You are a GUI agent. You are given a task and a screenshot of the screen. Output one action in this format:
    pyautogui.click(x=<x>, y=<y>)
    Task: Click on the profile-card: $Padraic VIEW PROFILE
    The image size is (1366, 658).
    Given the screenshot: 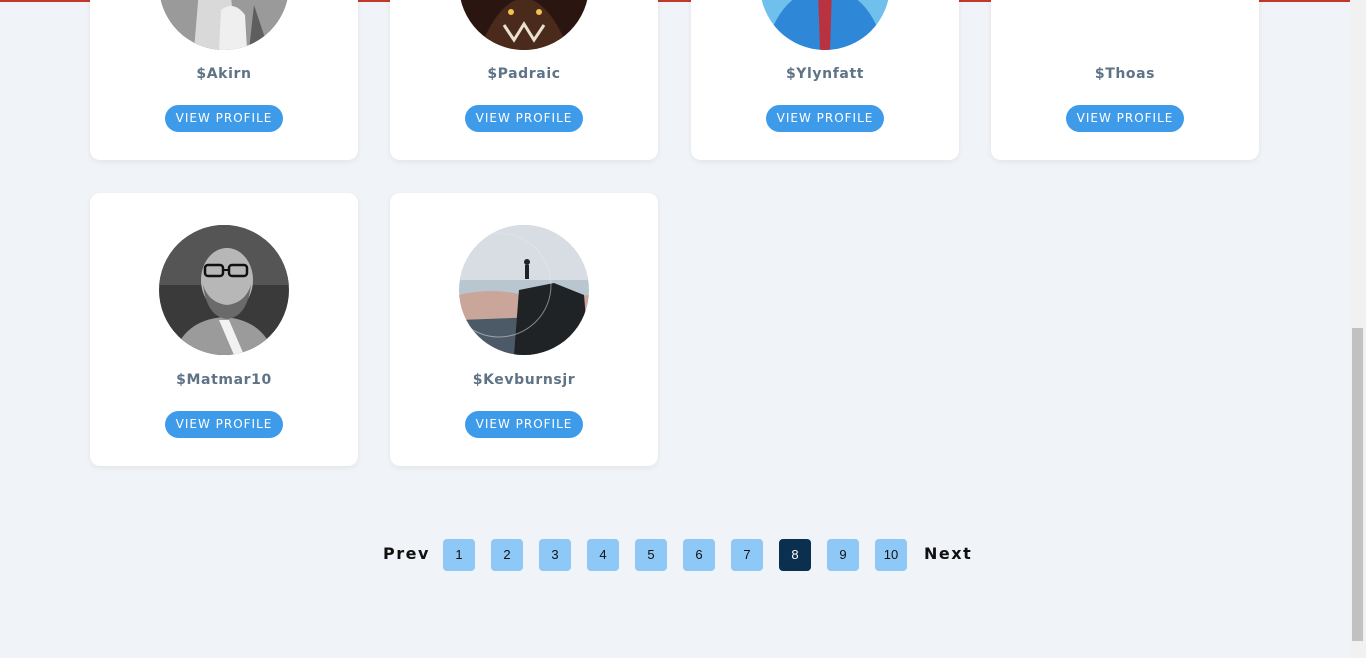 What is the action you would take?
    pyautogui.click(x=524, y=80)
    